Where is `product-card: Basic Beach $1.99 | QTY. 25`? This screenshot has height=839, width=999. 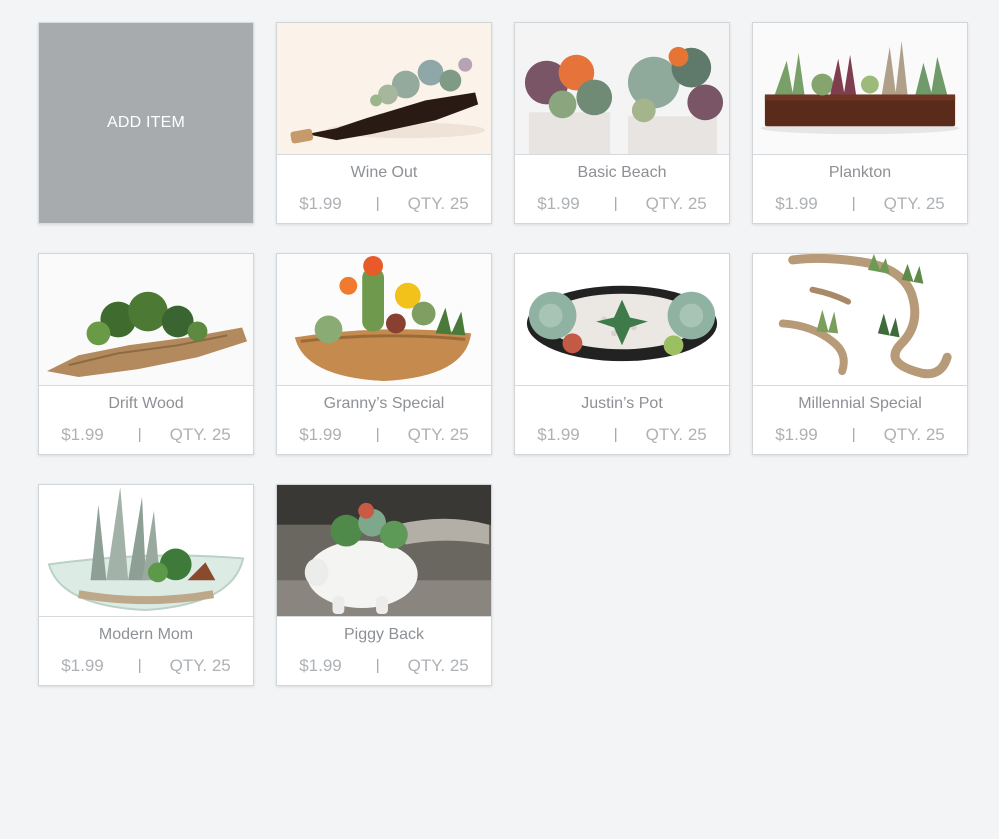 product-card: Basic Beach $1.99 | QTY. 25 is located at coordinates (622, 123).